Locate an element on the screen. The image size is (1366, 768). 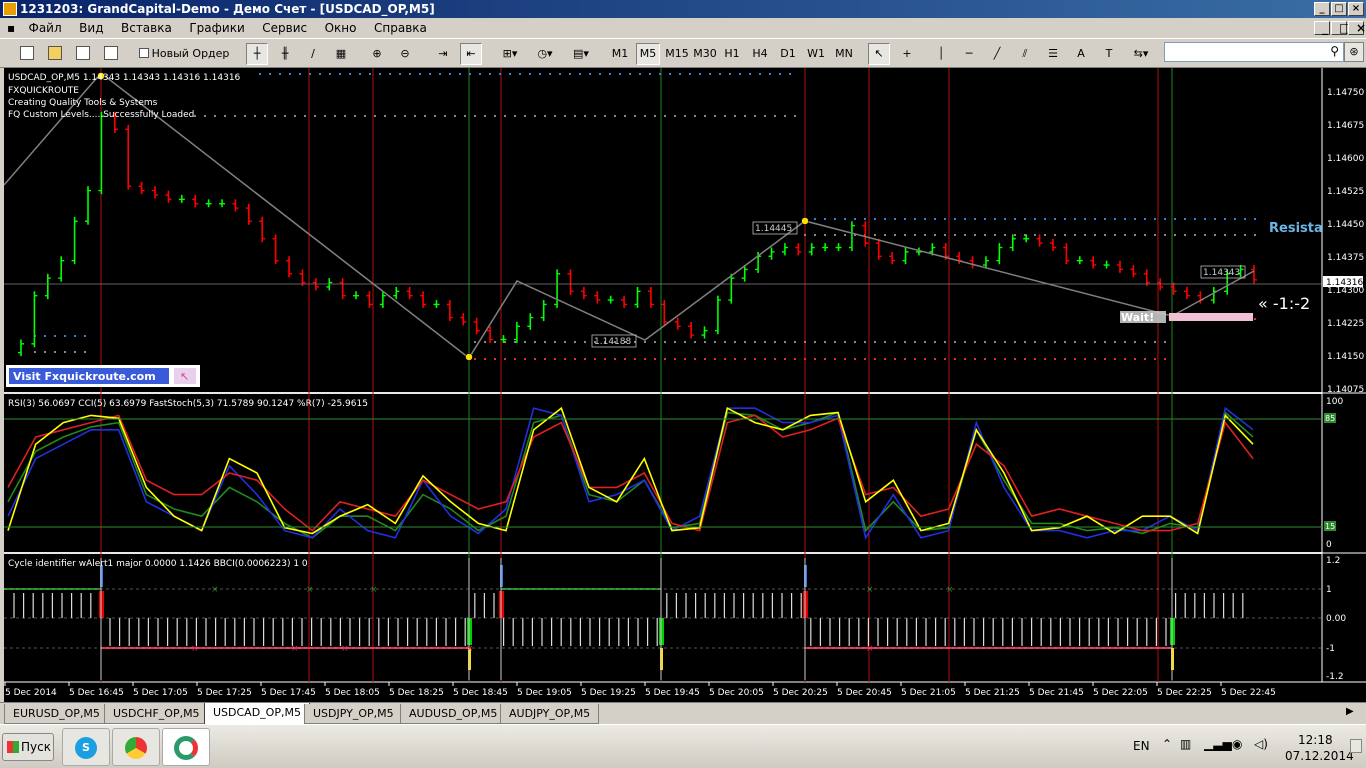
candle-chart-icon: ╫ is located at coordinates (285, 54).